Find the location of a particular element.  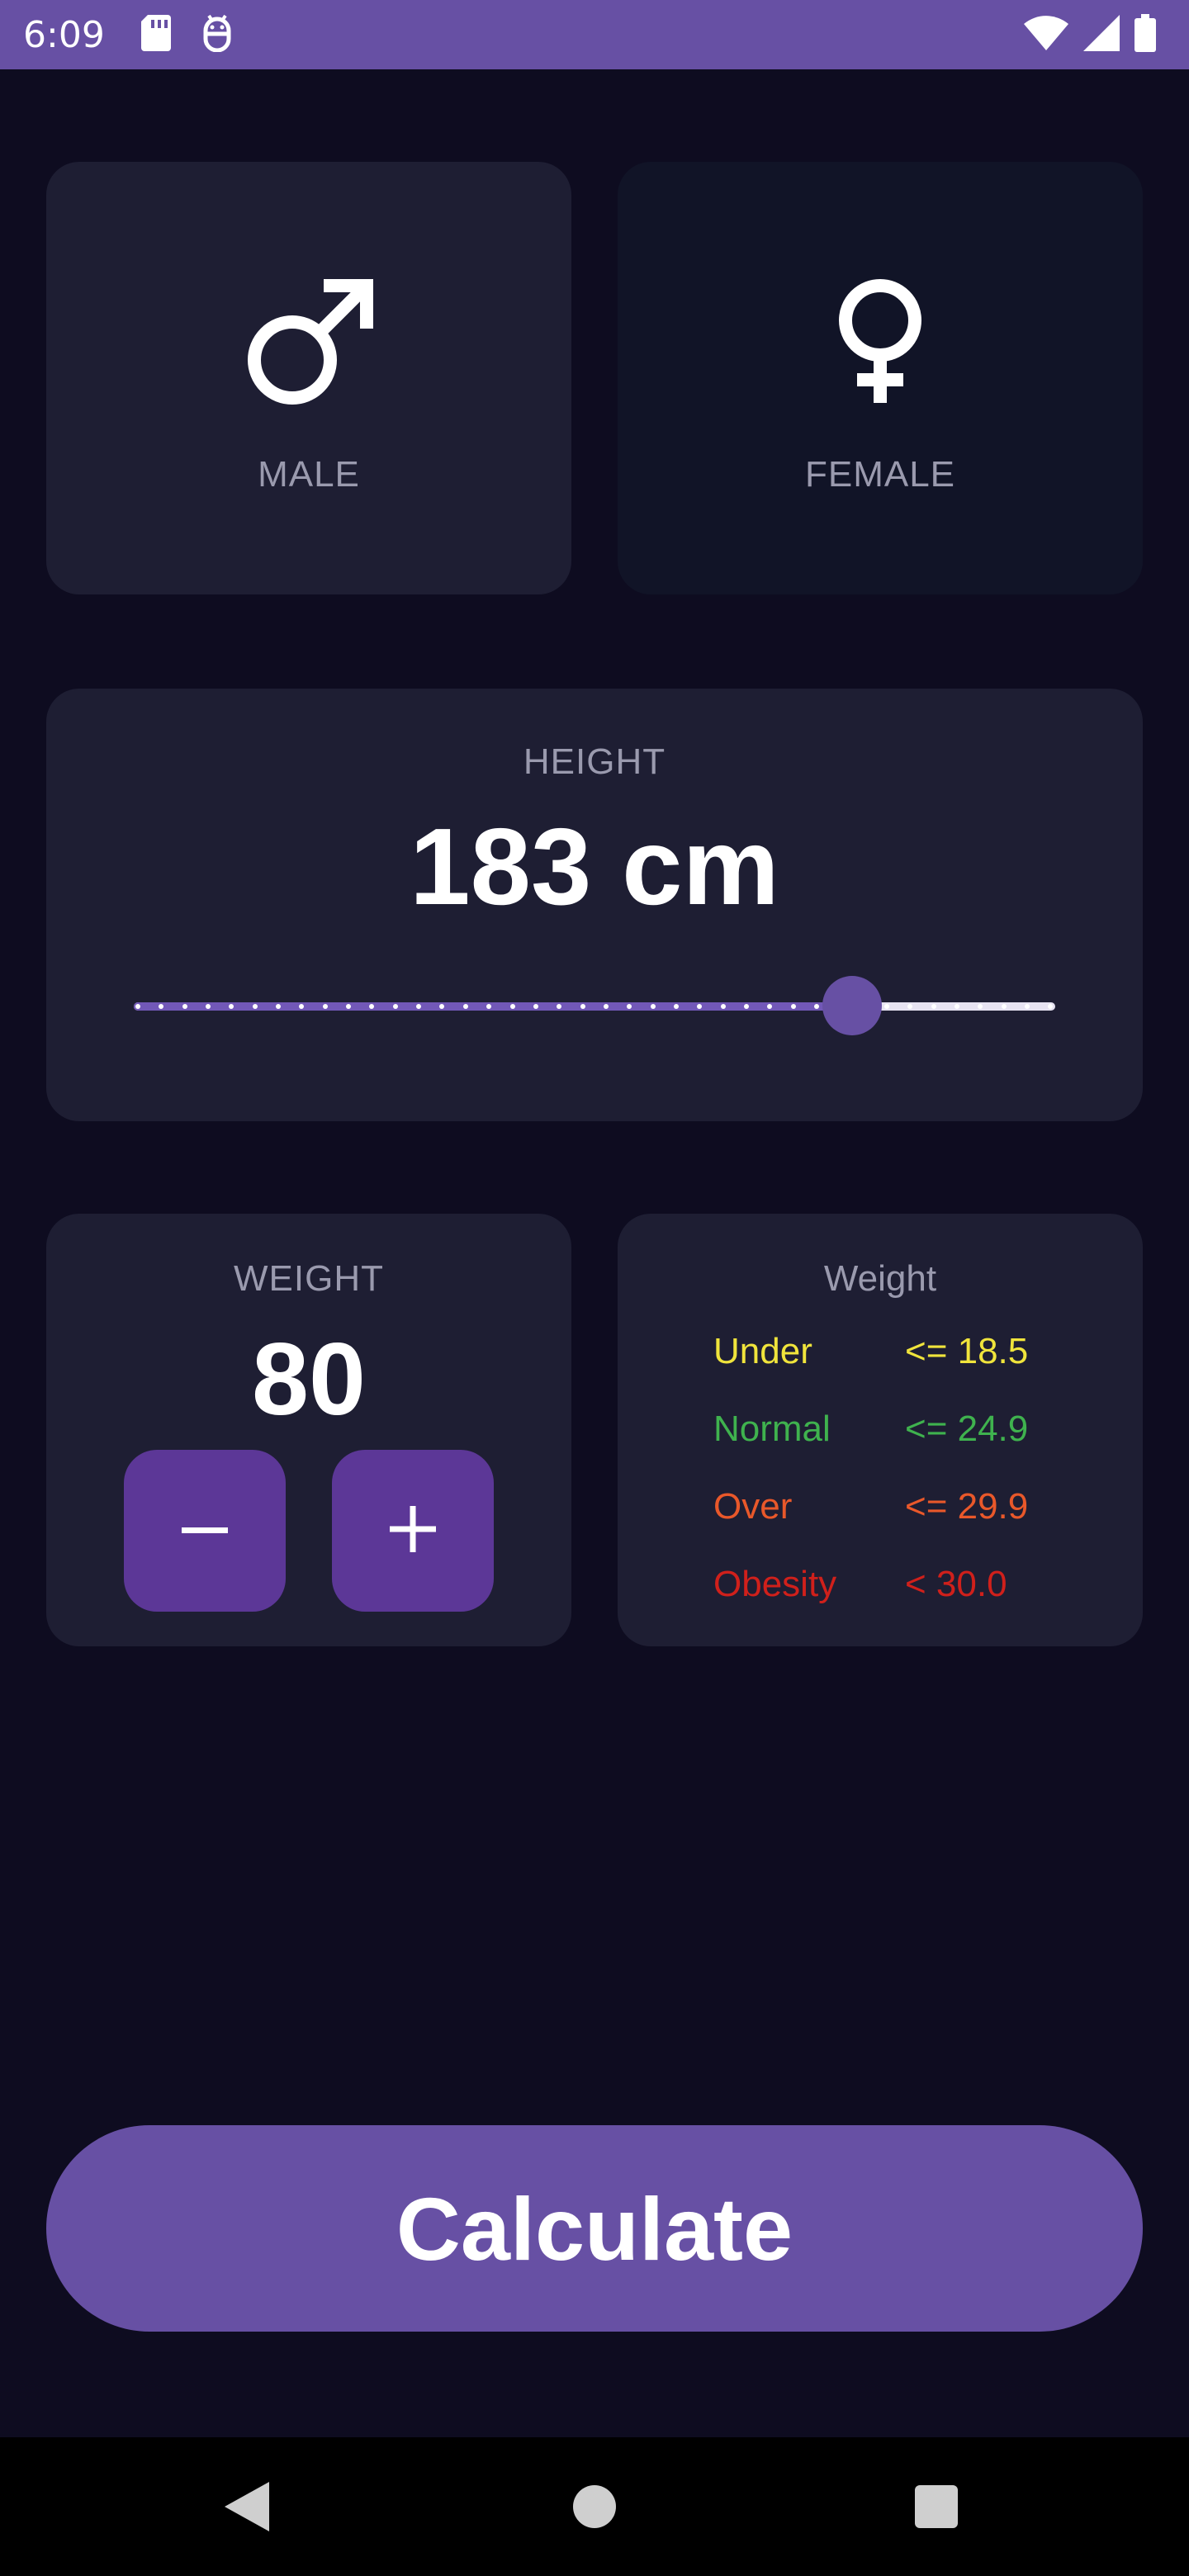

female-label: FEMALE is located at coordinates (880, 474).